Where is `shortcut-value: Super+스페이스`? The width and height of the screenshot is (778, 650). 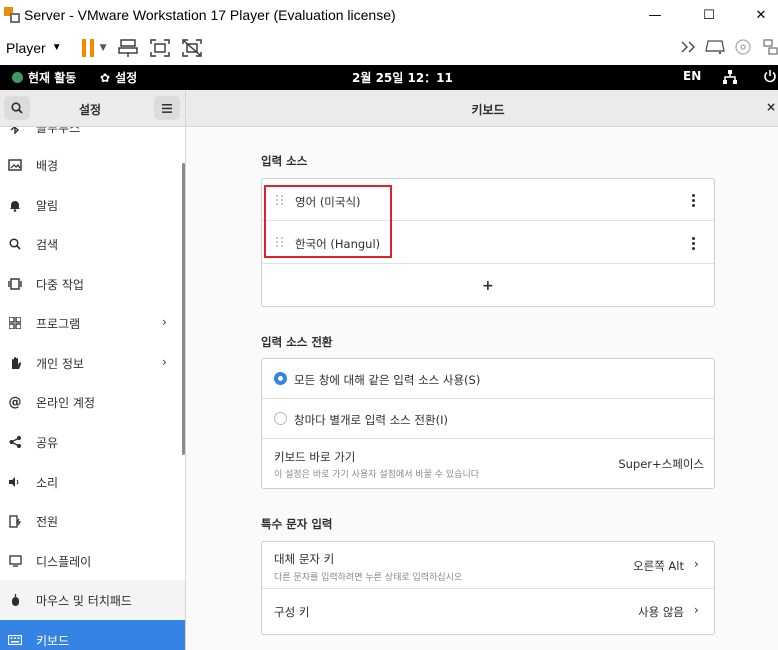 shortcut-value: Super+스페이스 is located at coordinates (661, 464).